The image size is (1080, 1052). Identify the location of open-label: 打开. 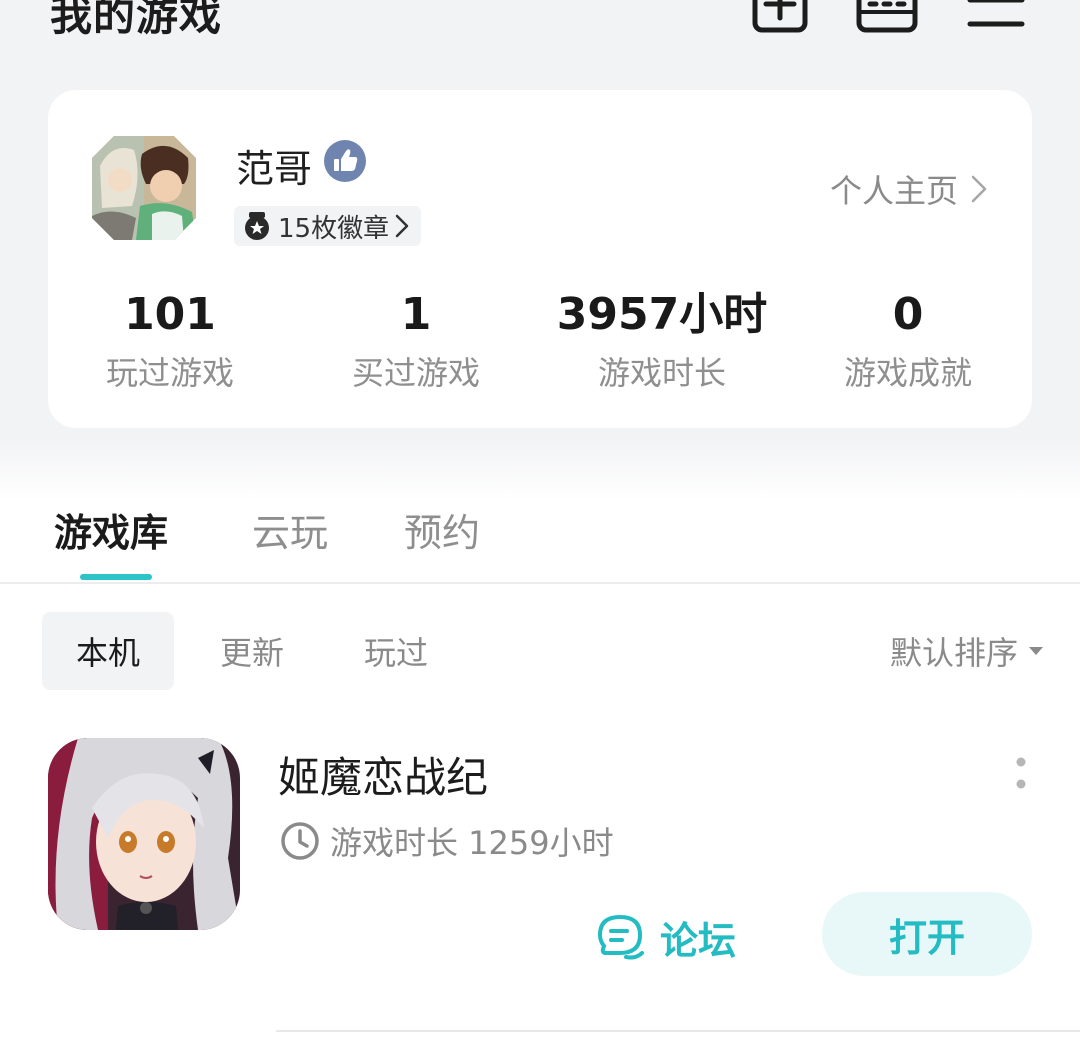
(926, 937).